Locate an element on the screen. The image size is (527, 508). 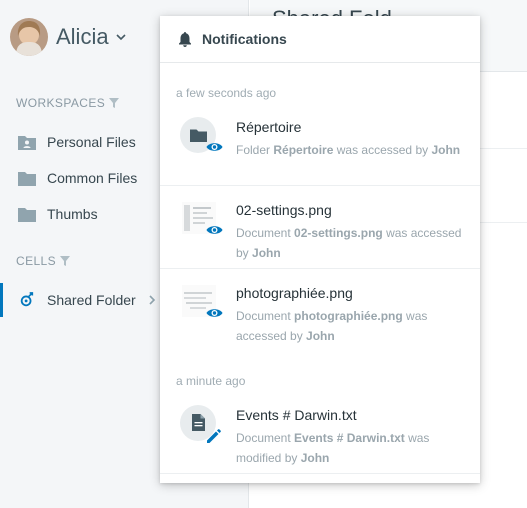
workspaces-label: WORKSPACES is located at coordinates (61, 103).